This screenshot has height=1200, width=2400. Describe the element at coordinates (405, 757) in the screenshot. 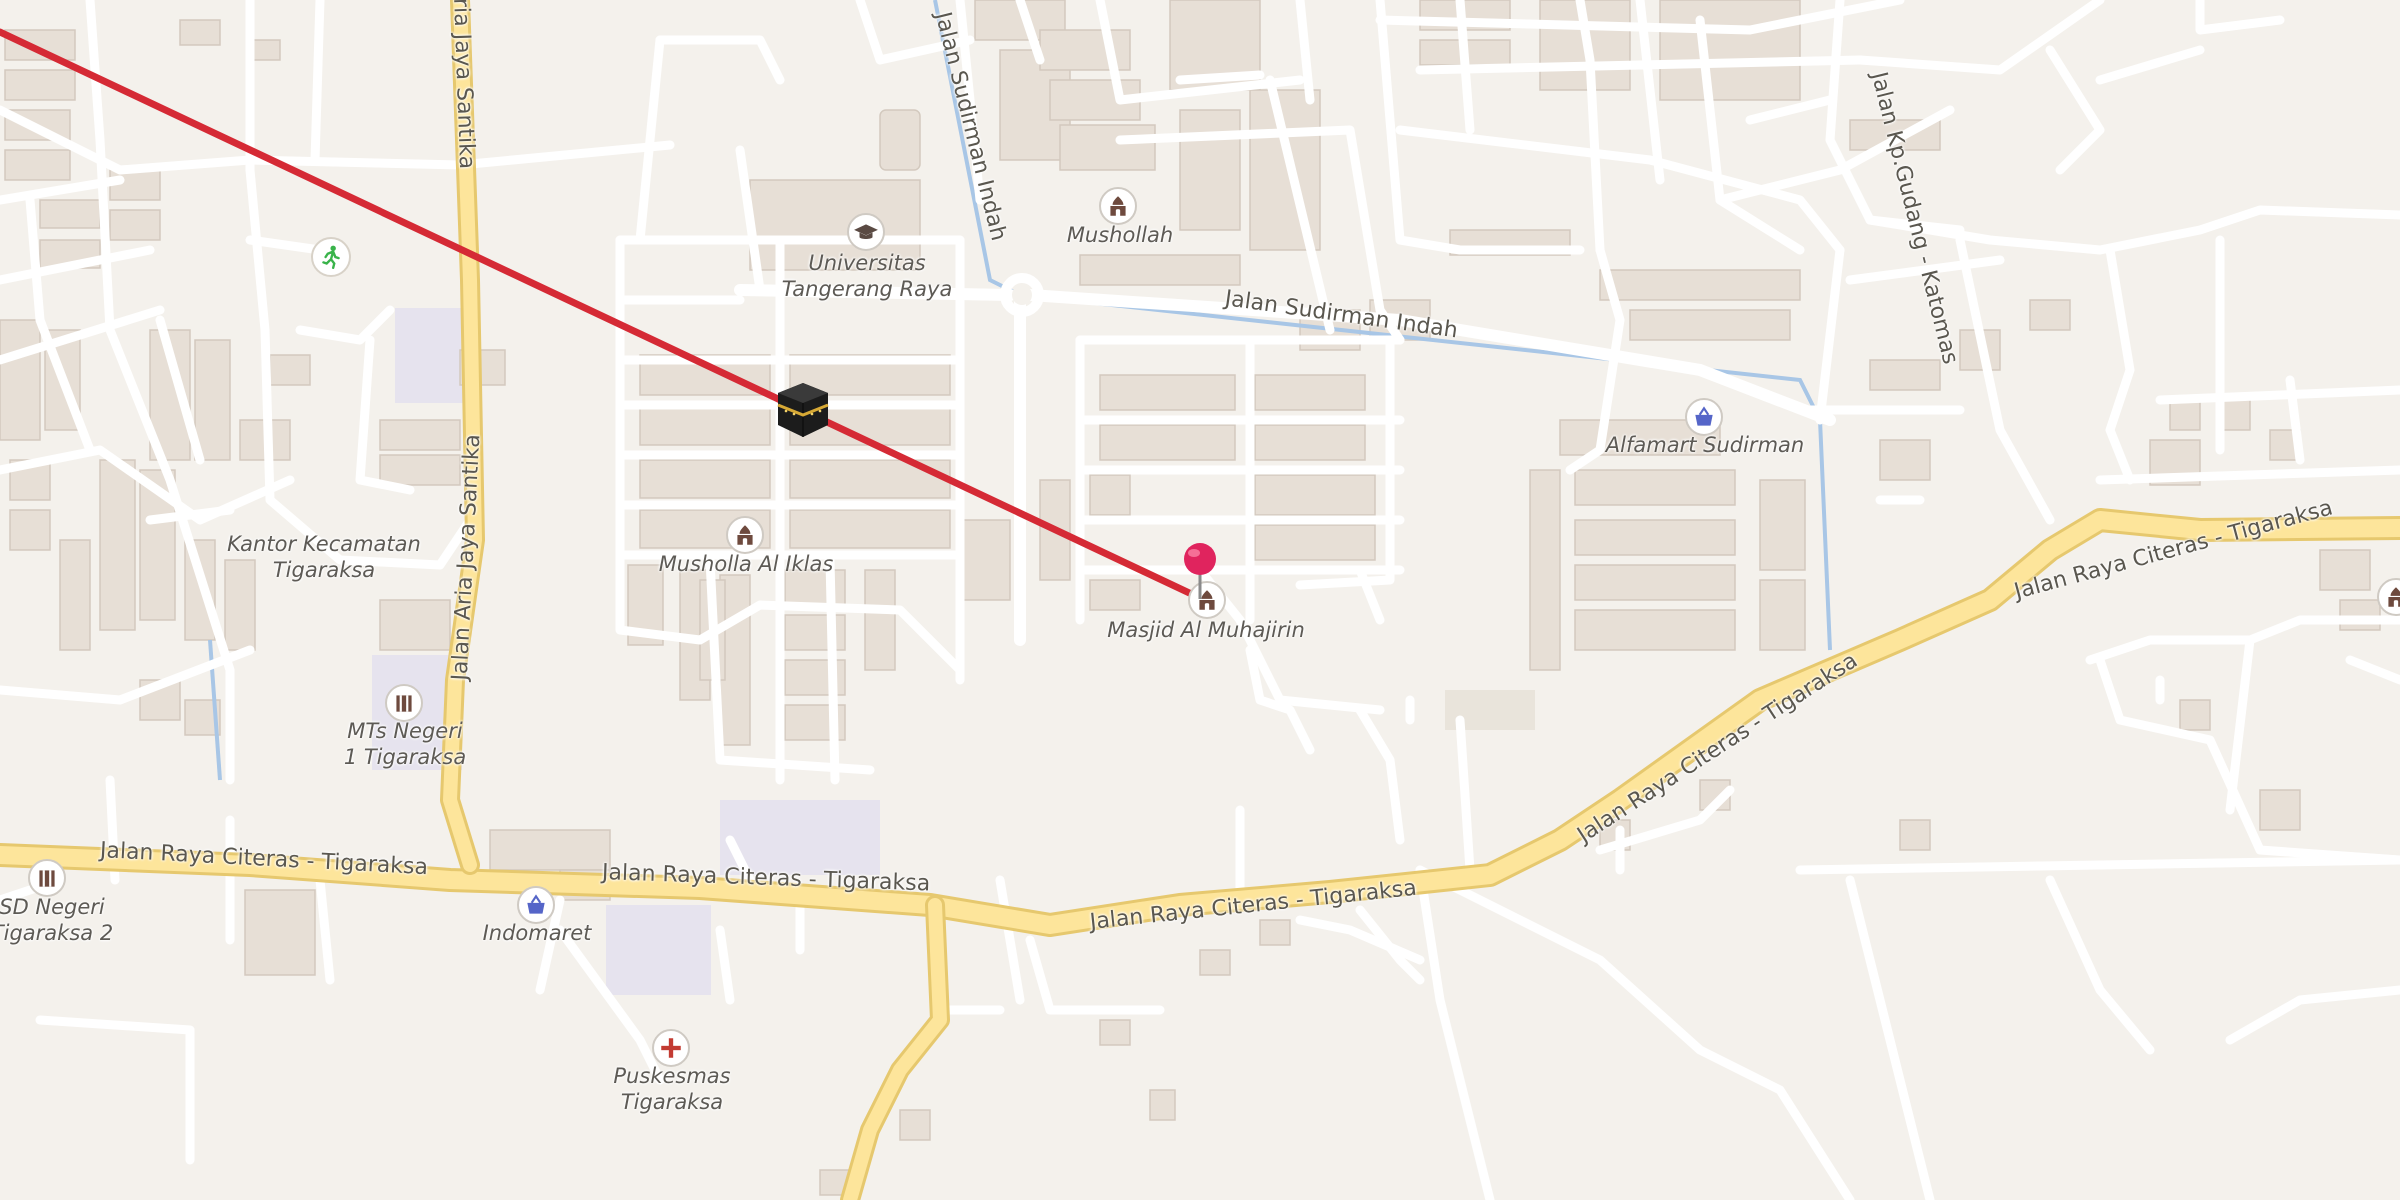

I see `poi-label-mts-negeri-line2: 1 Tigaraksa` at that location.